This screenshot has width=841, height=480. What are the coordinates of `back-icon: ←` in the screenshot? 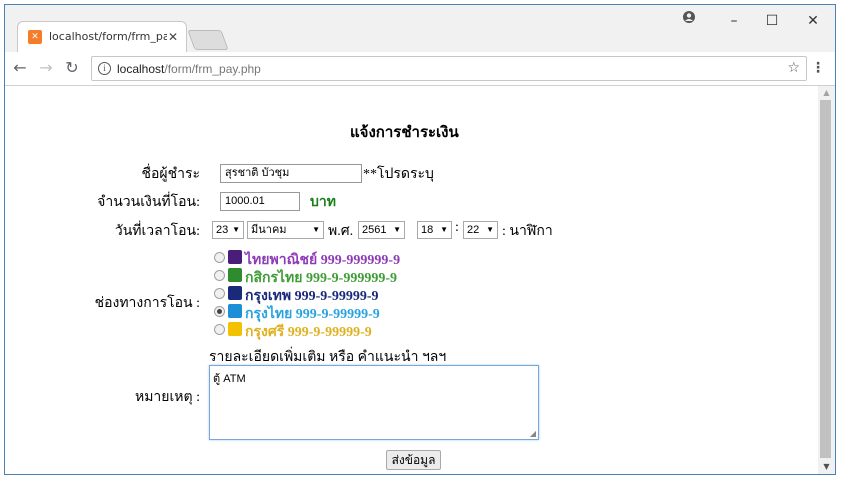 It's located at (20, 68).